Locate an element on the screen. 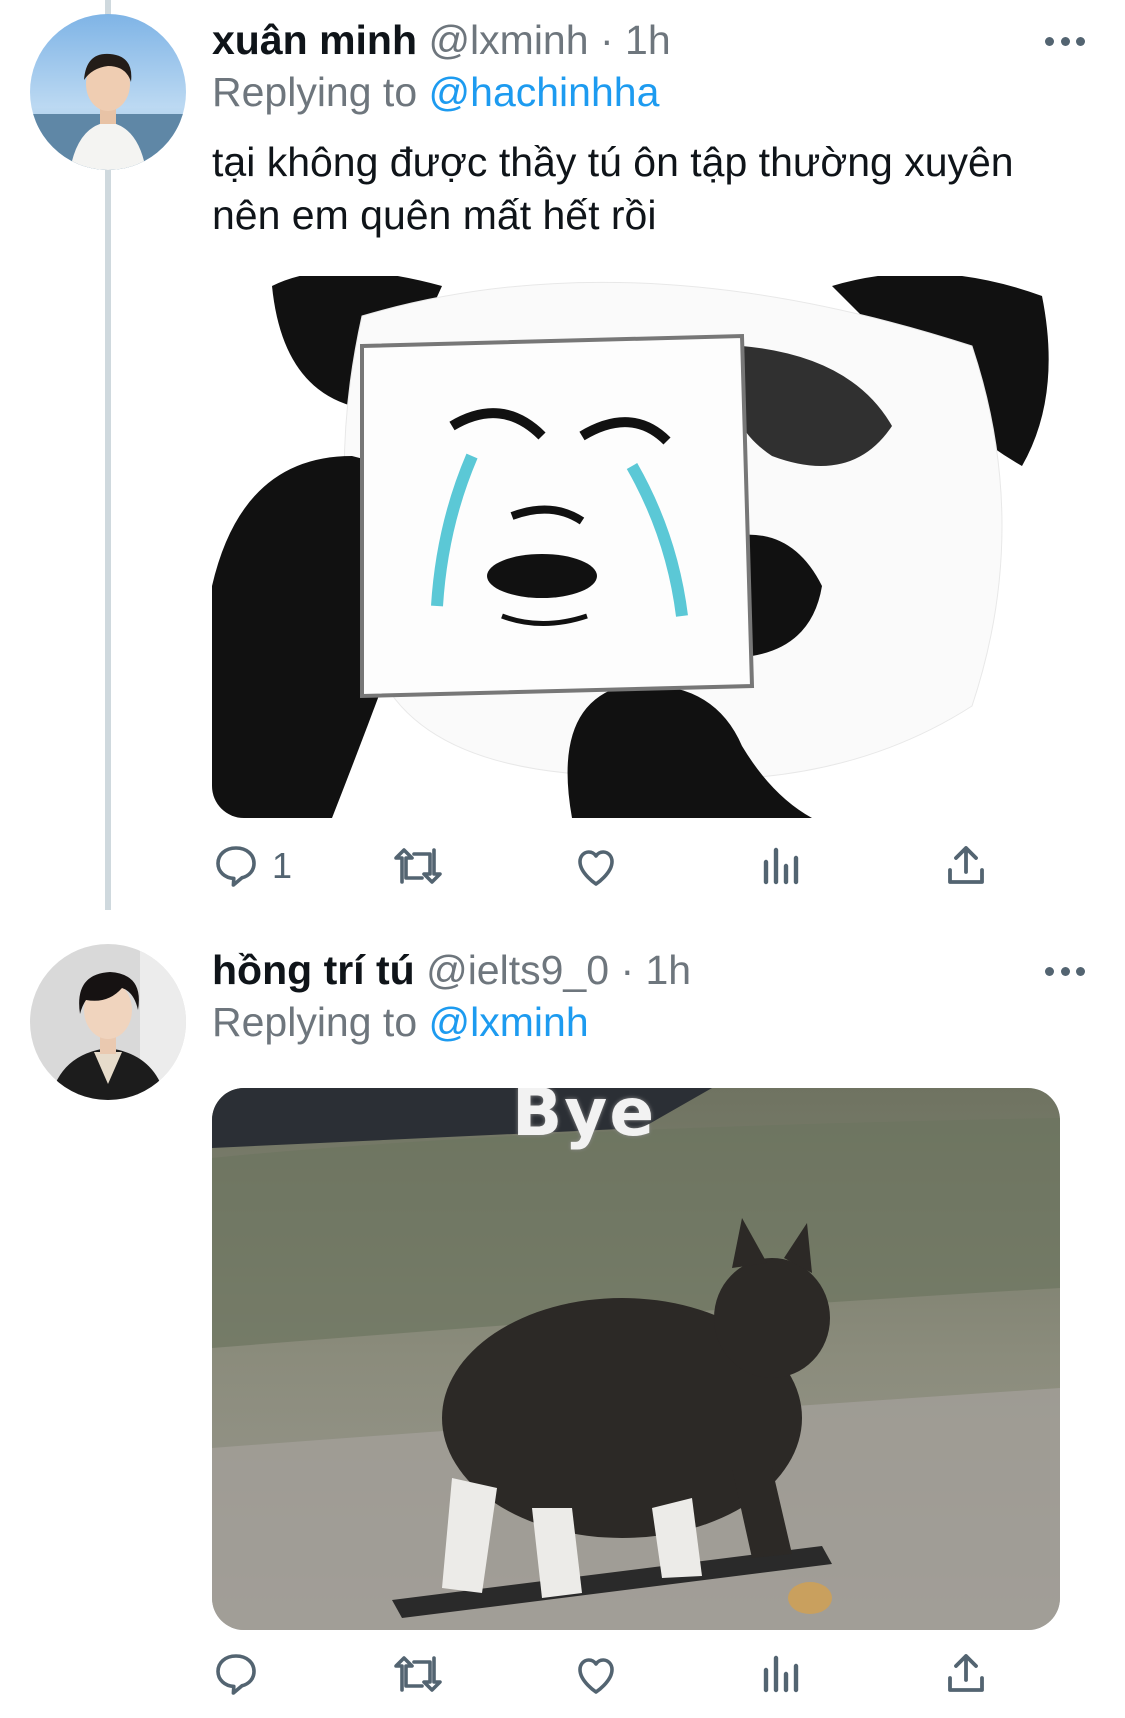 Image resolution: width=1125 pixels, height=1718 pixels. reply-button: 1 is located at coordinates (252, 866).